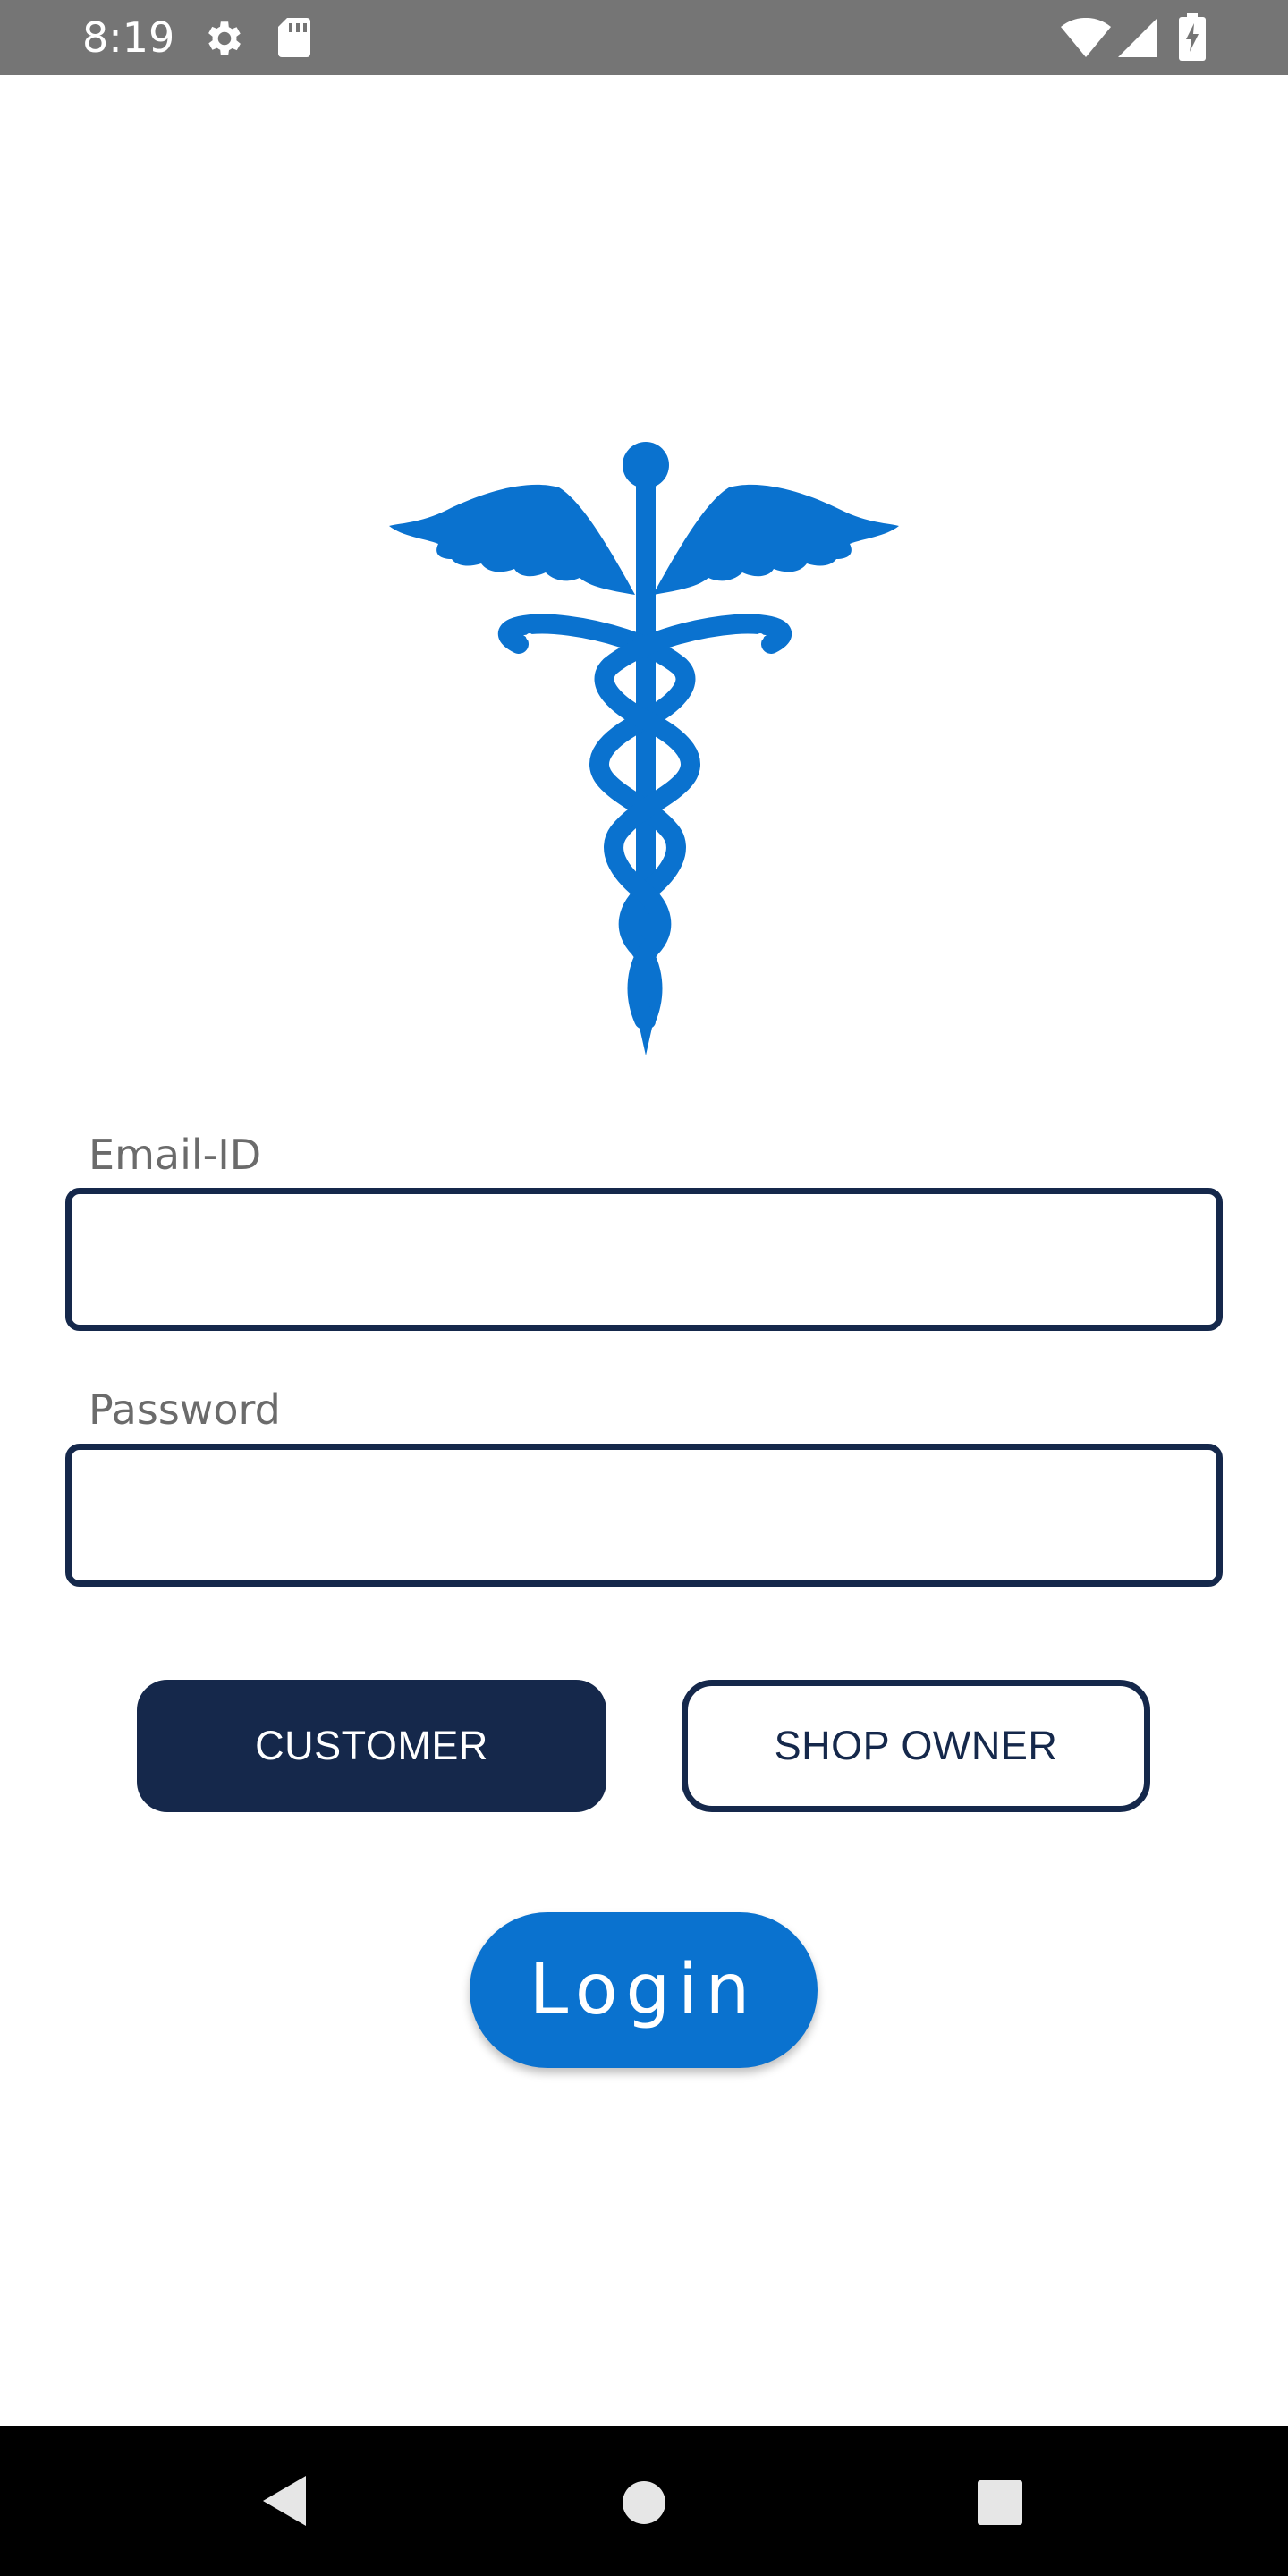 The image size is (1288, 2576). What do you see at coordinates (1000, 2502) in the screenshot?
I see `recents-icon` at bounding box center [1000, 2502].